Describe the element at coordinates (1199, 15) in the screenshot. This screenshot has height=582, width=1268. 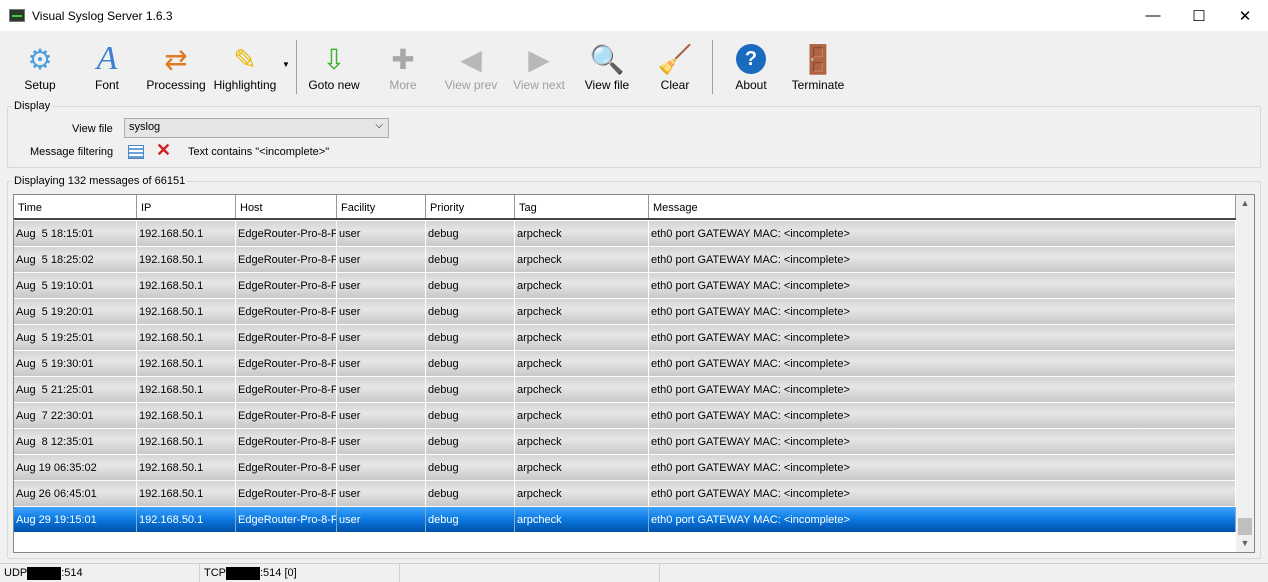
I see `maximize-button: ☐` at that location.